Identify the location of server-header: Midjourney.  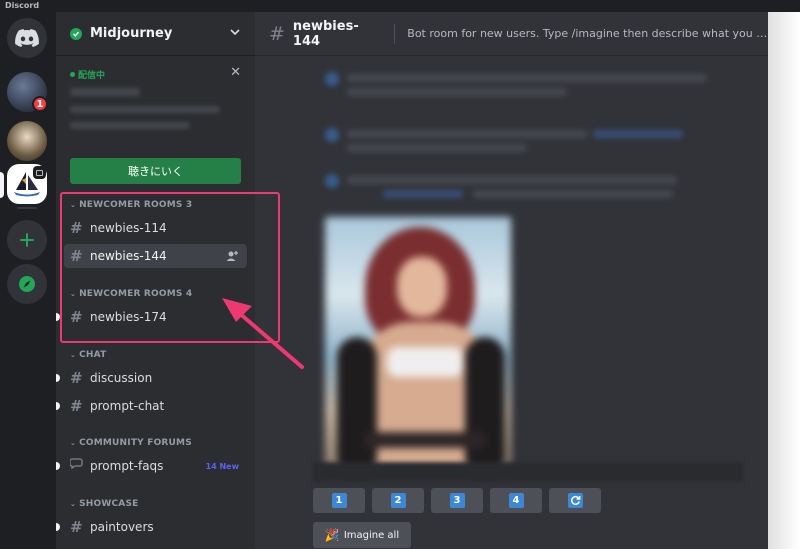
(155, 34).